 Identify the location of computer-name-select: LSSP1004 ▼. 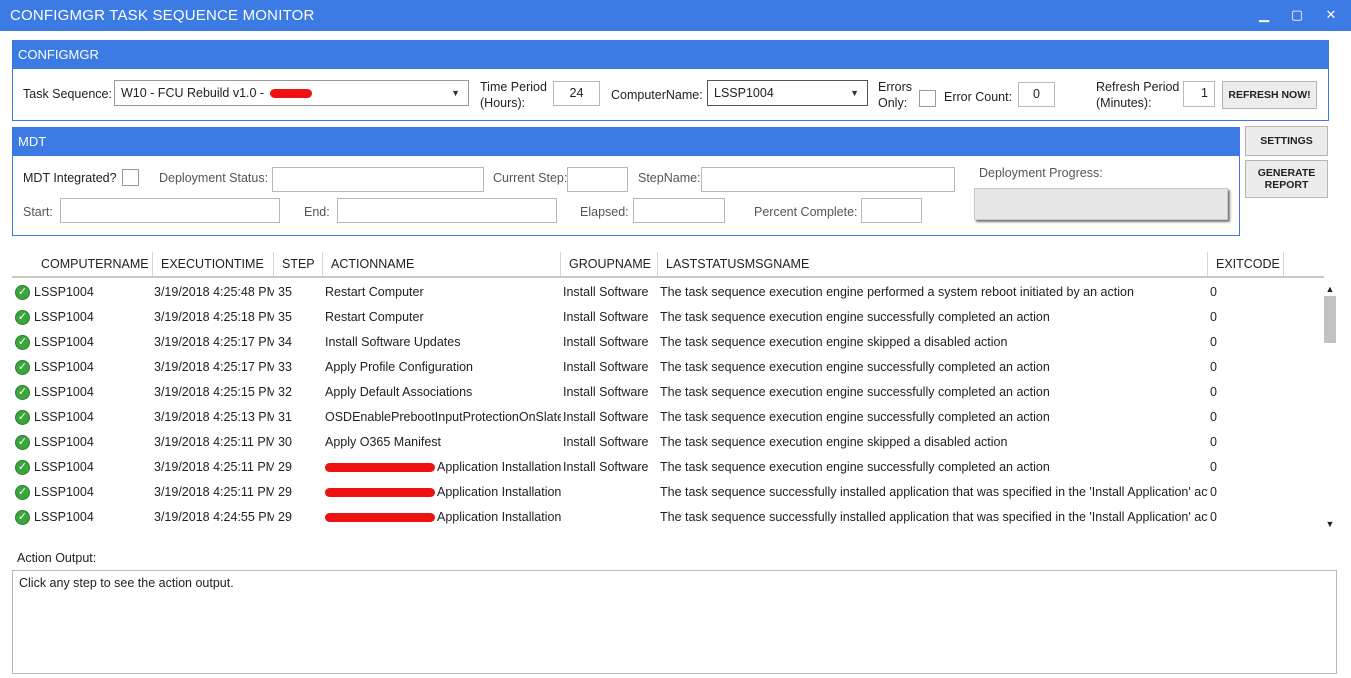
(787, 93).